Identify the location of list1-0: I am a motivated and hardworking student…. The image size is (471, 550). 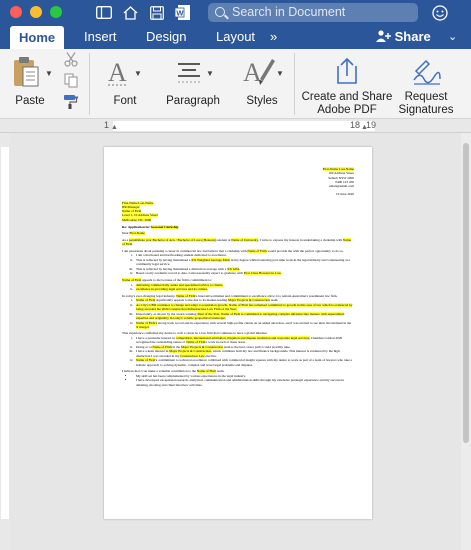
(181, 255).